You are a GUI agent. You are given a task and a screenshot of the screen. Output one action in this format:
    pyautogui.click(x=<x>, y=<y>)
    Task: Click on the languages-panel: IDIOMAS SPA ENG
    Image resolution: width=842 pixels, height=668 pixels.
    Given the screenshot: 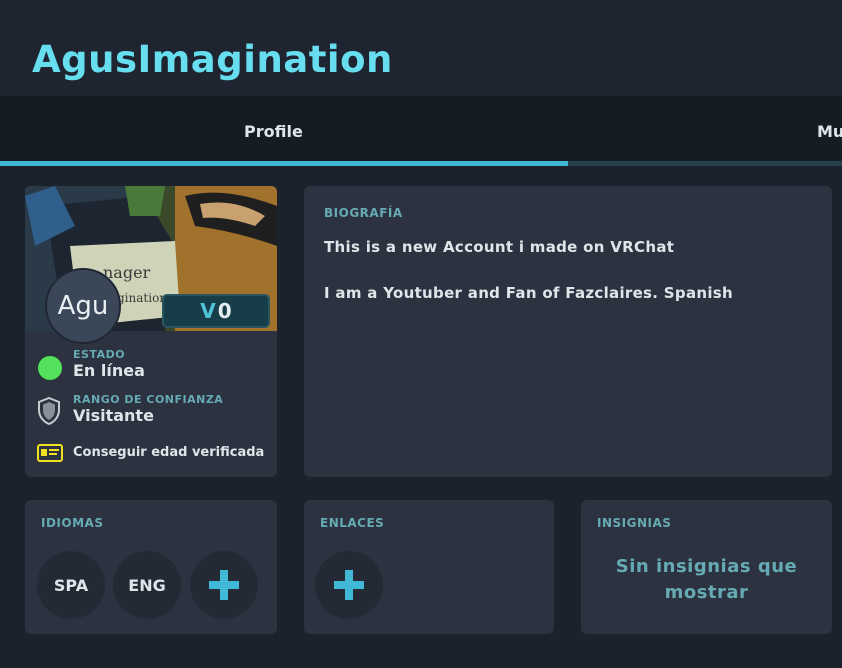 What is the action you would take?
    pyautogui.click(x=151, y=567)
    